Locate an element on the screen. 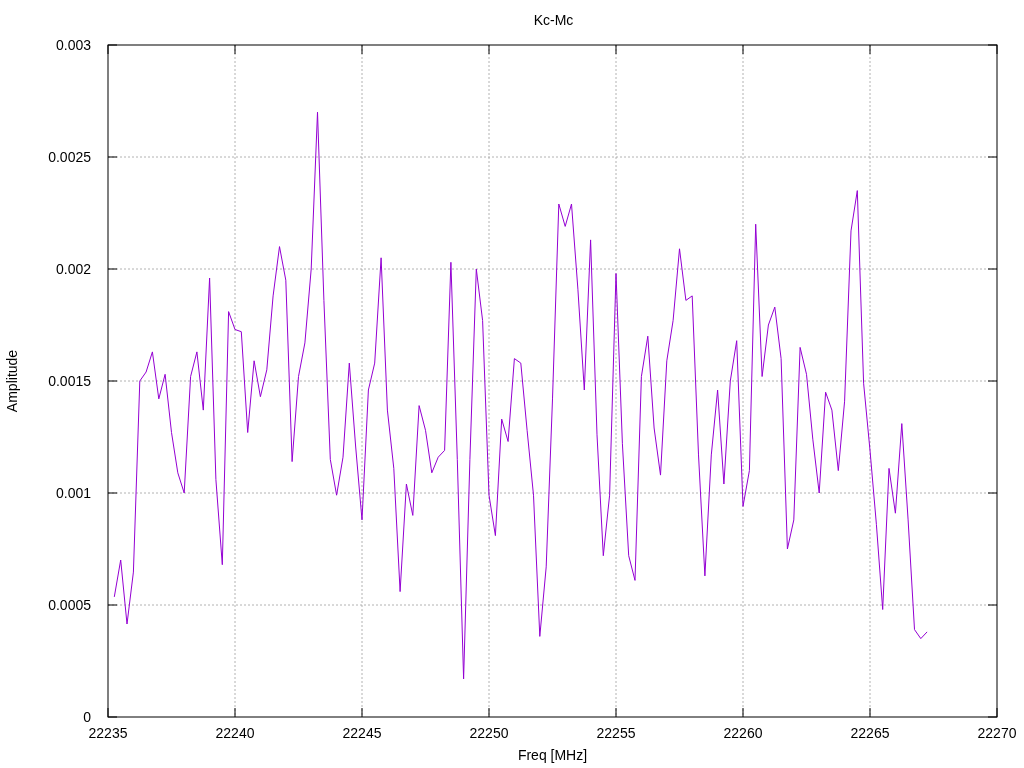 The width and height of the screenshot is (1024, 768). y-tick-label: 0.0005 is located at coordinates (69, 605).